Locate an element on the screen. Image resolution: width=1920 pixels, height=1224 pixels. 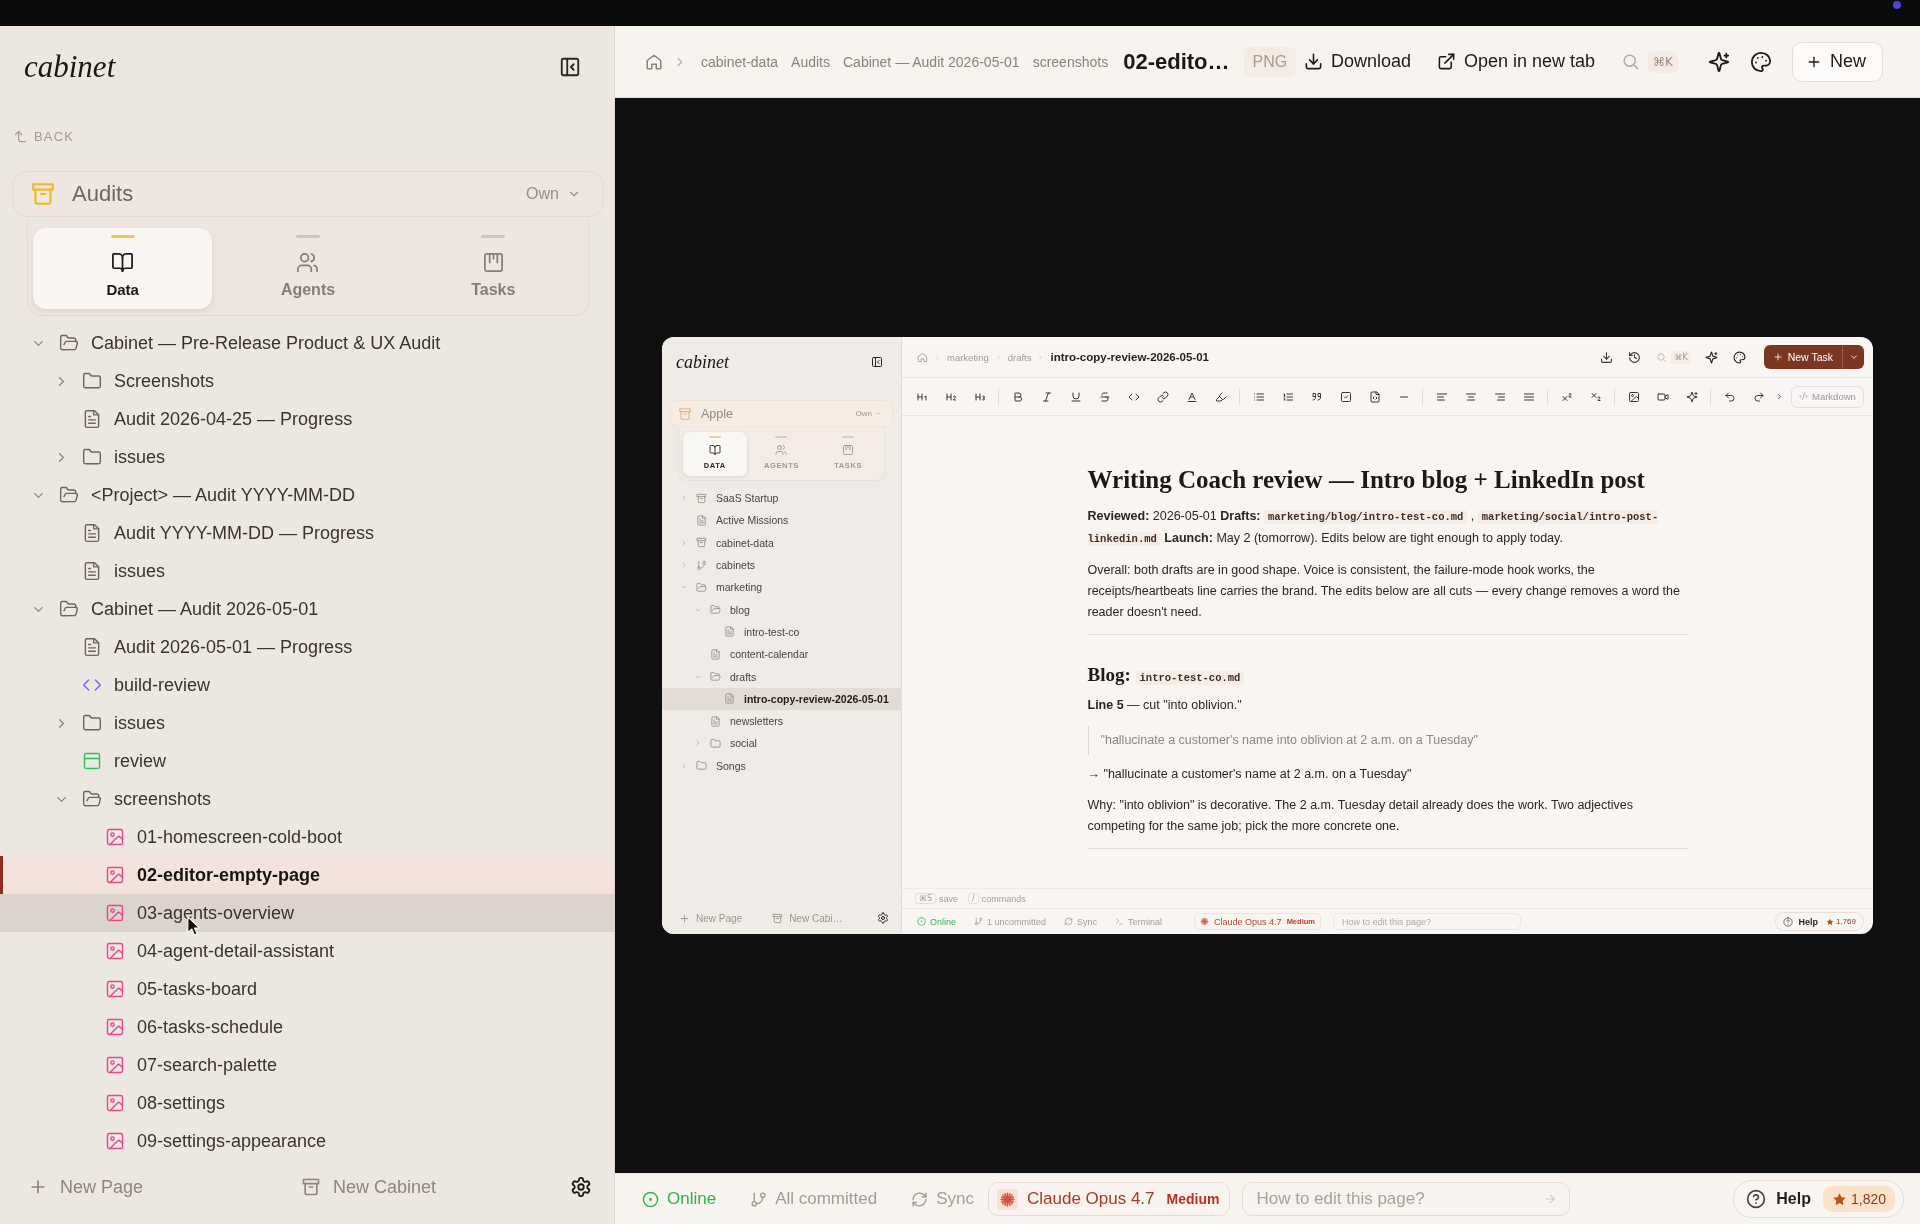
tree-item: 03-agents-overview is located at coordinates (307, 913).